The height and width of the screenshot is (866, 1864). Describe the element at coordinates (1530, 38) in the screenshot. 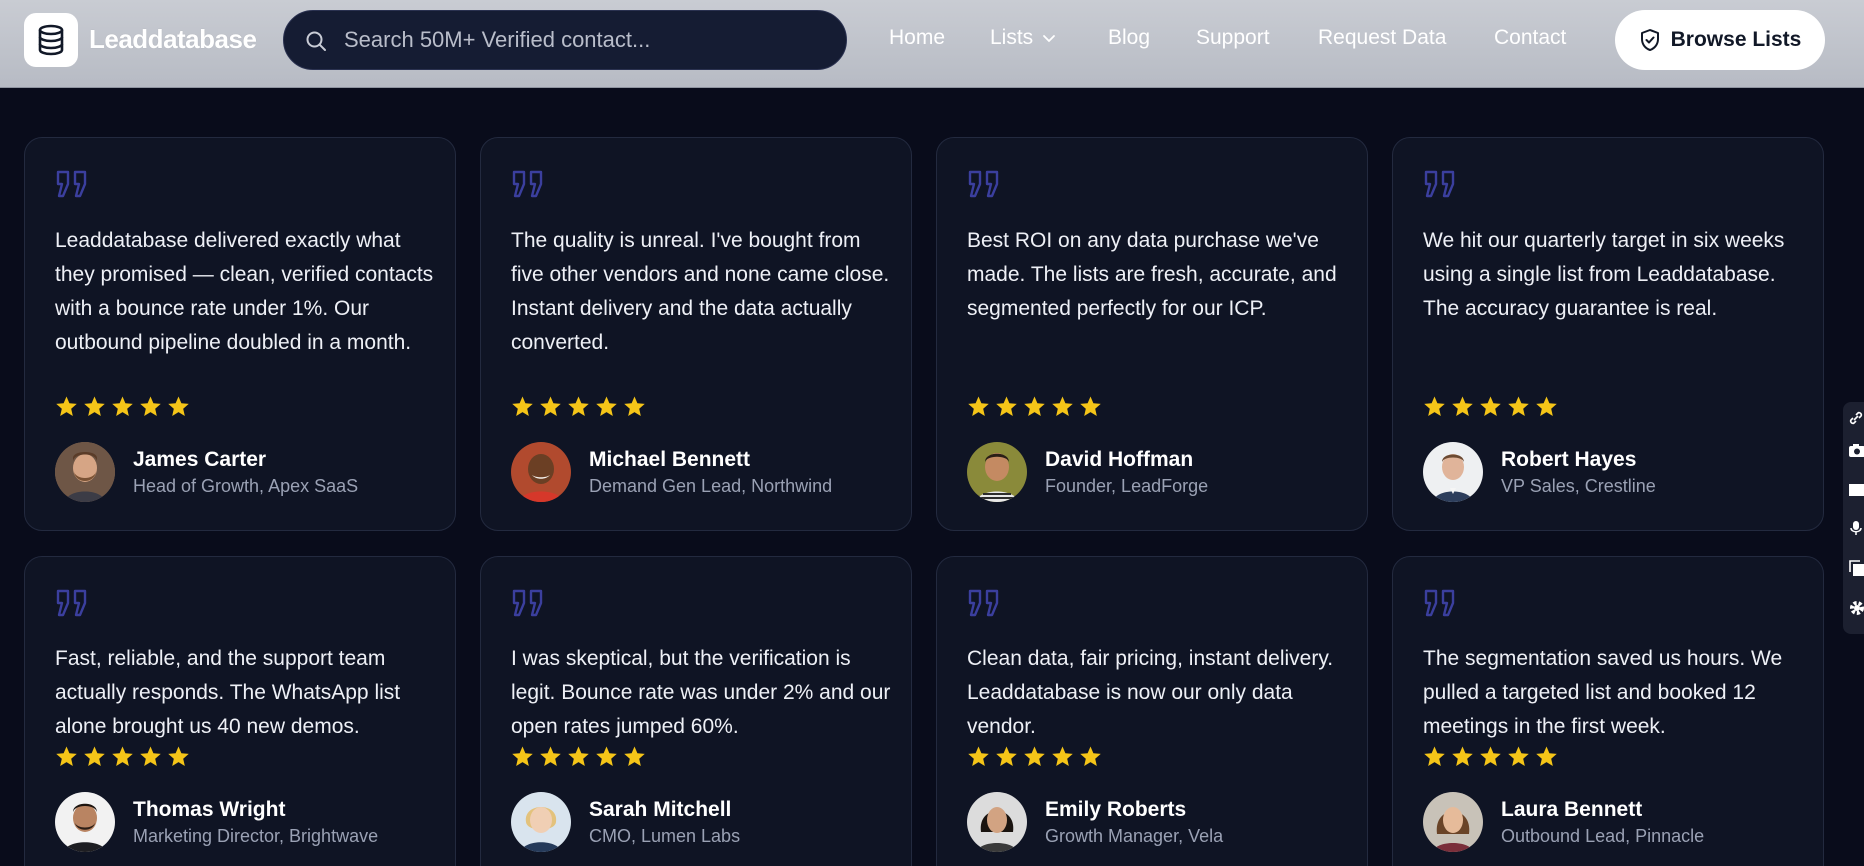

I see `nav-contact: Contact` at that location.